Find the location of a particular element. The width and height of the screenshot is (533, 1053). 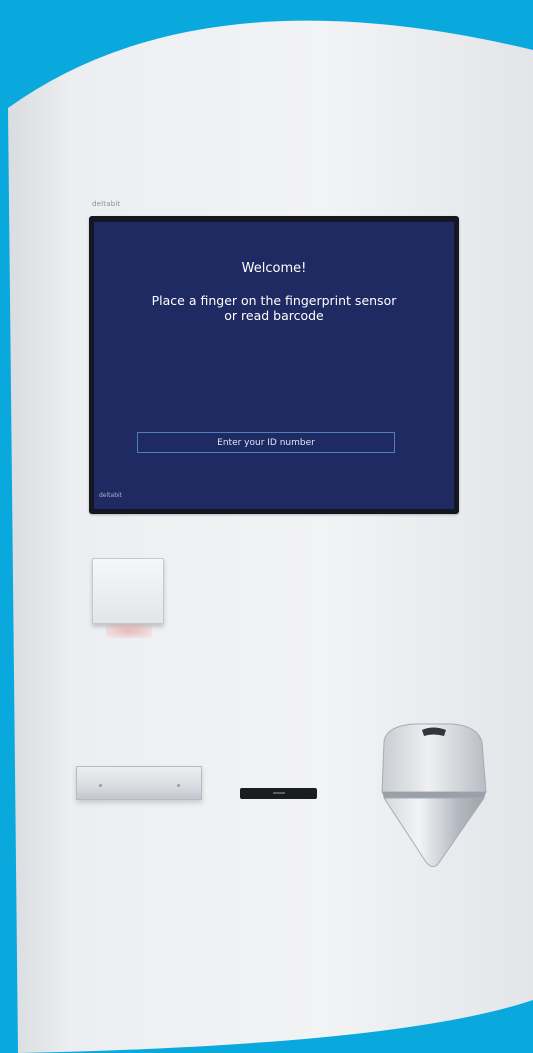

fingerprint-sensor is located at coordinates (128, 591).